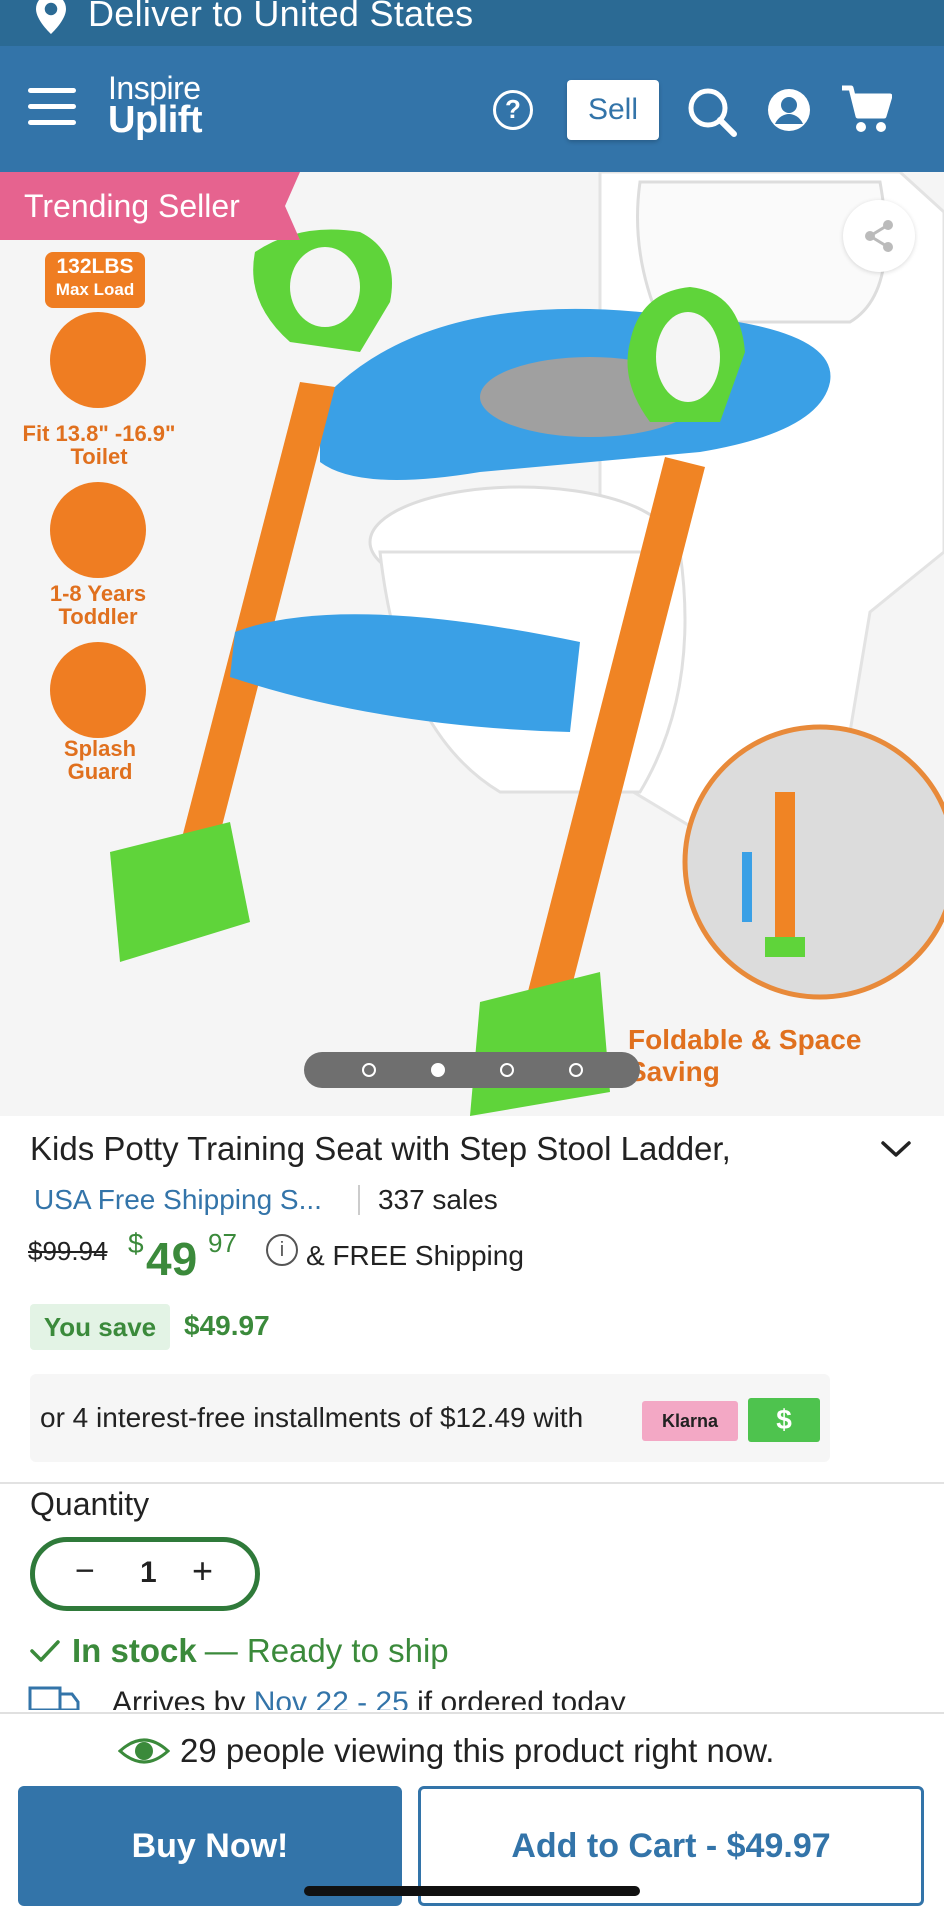  I want to click on cash-app-badge: $, so click(784, 1420).